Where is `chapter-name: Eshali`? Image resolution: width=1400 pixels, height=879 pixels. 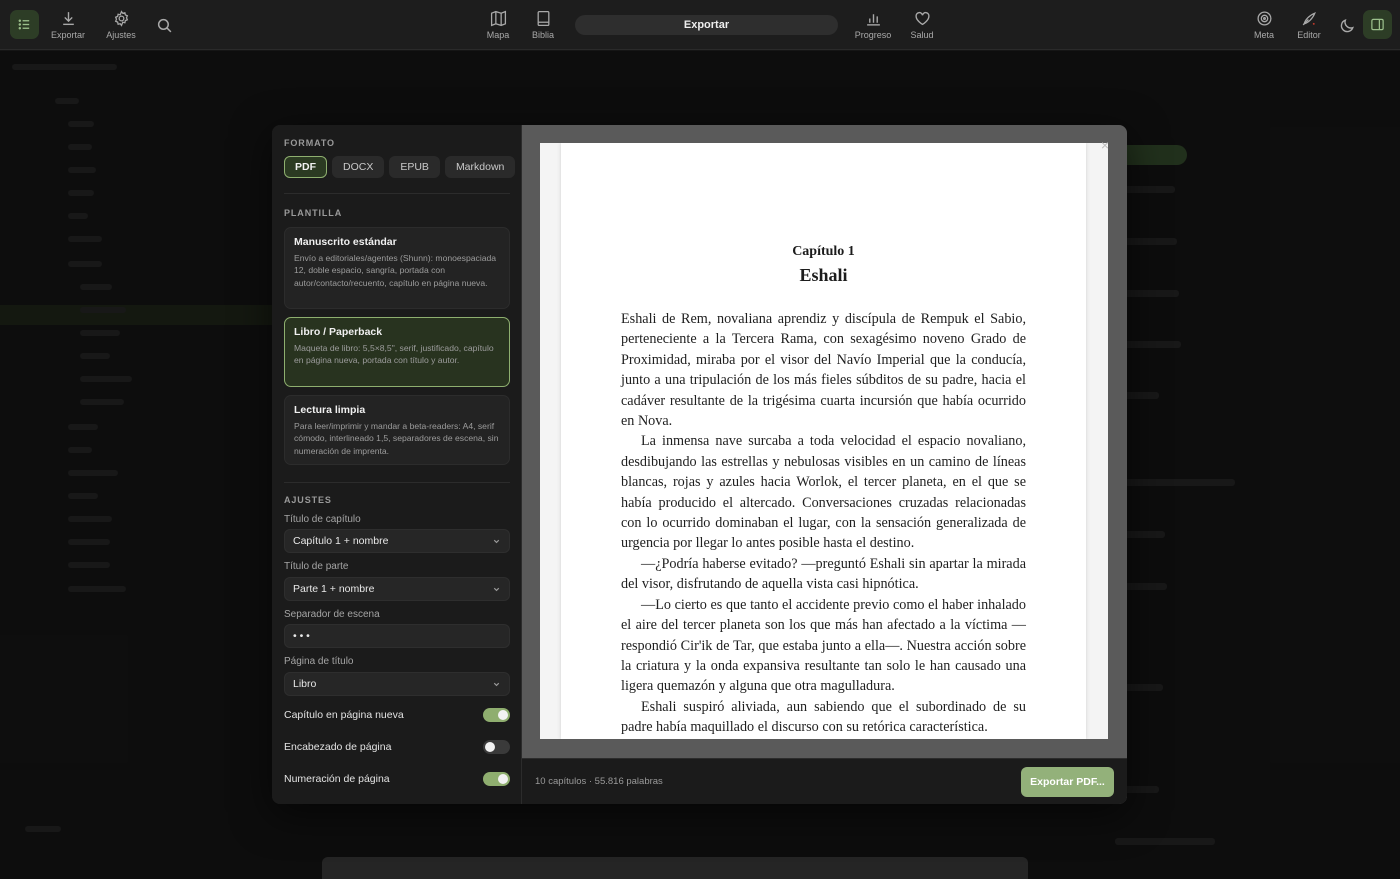
chapter-name: Eshali is located at coordinates (823, 275).